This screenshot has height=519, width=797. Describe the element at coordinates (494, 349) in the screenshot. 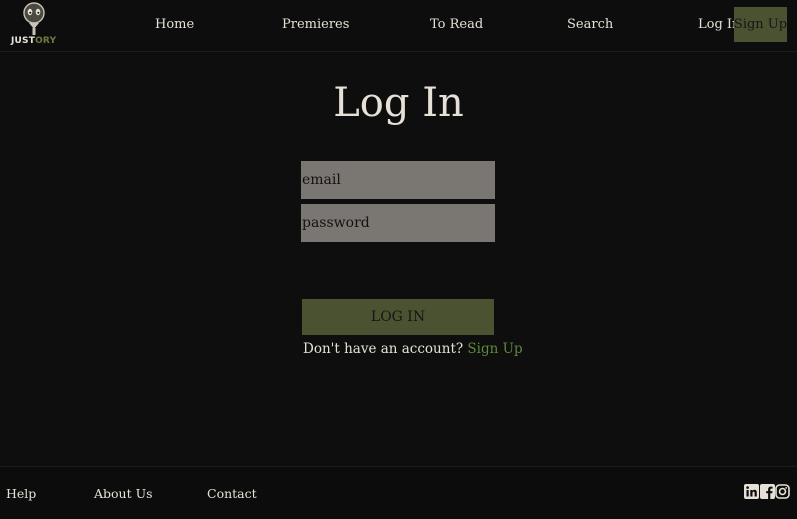

I see `sign-up-link: Sign Up` at that location.